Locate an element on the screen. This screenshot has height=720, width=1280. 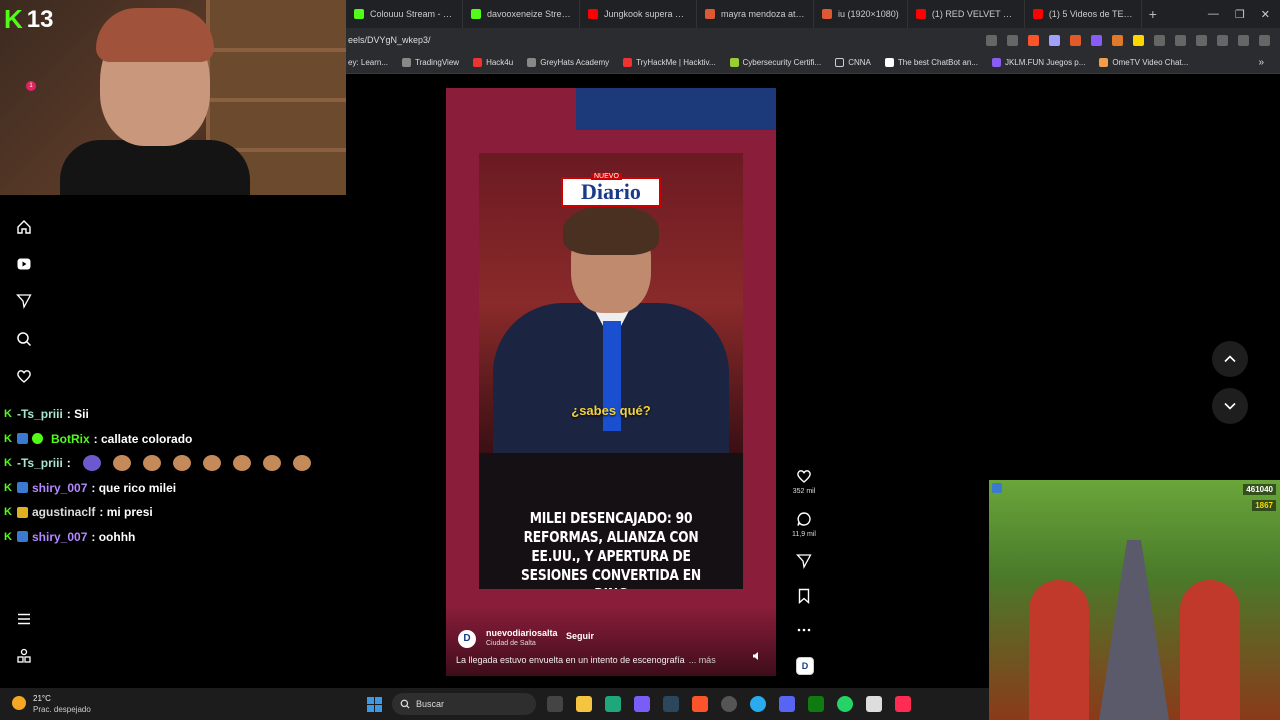
browser-tab: davooxeneize Stream is located at coordinates (521, 14).